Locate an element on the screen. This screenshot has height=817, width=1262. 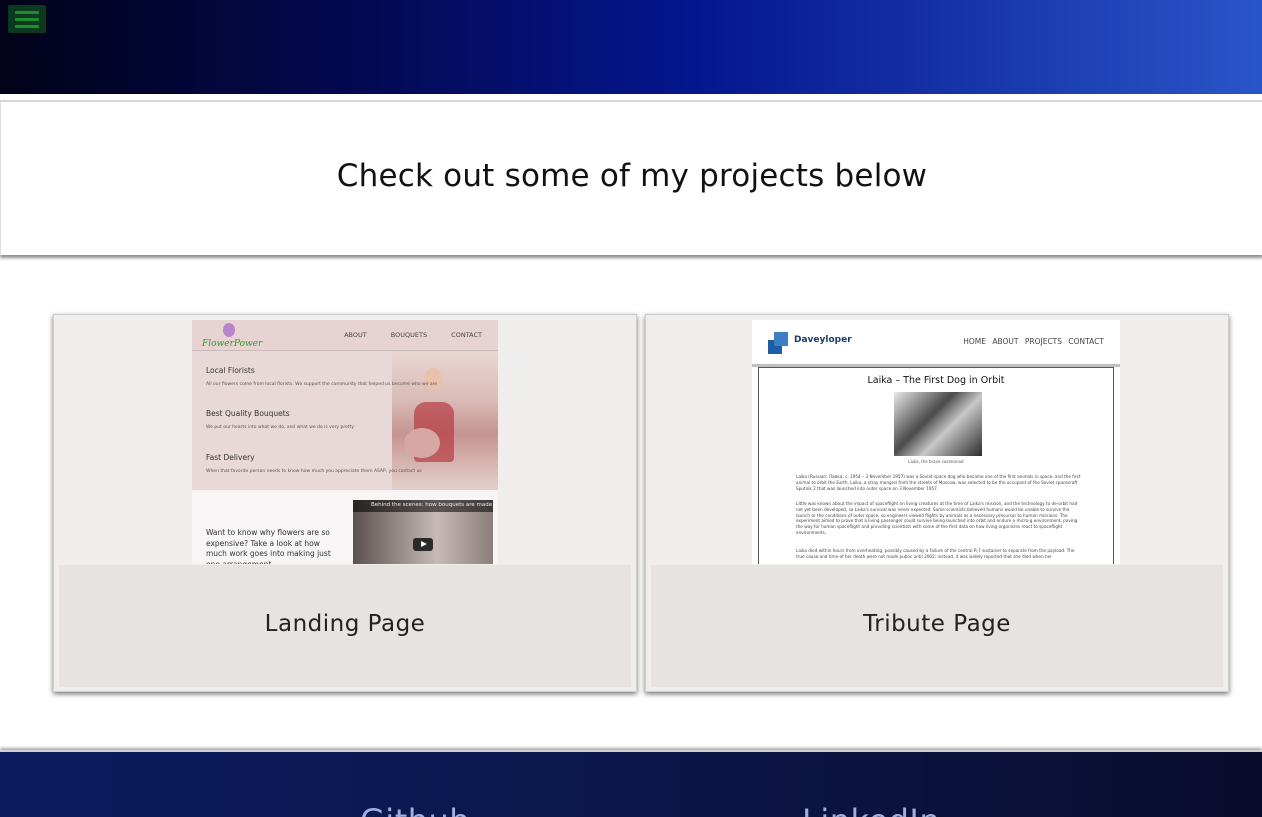
preview-video-bar: Behind the scenes: how bouquets are made is located at coordinates (423, 506).